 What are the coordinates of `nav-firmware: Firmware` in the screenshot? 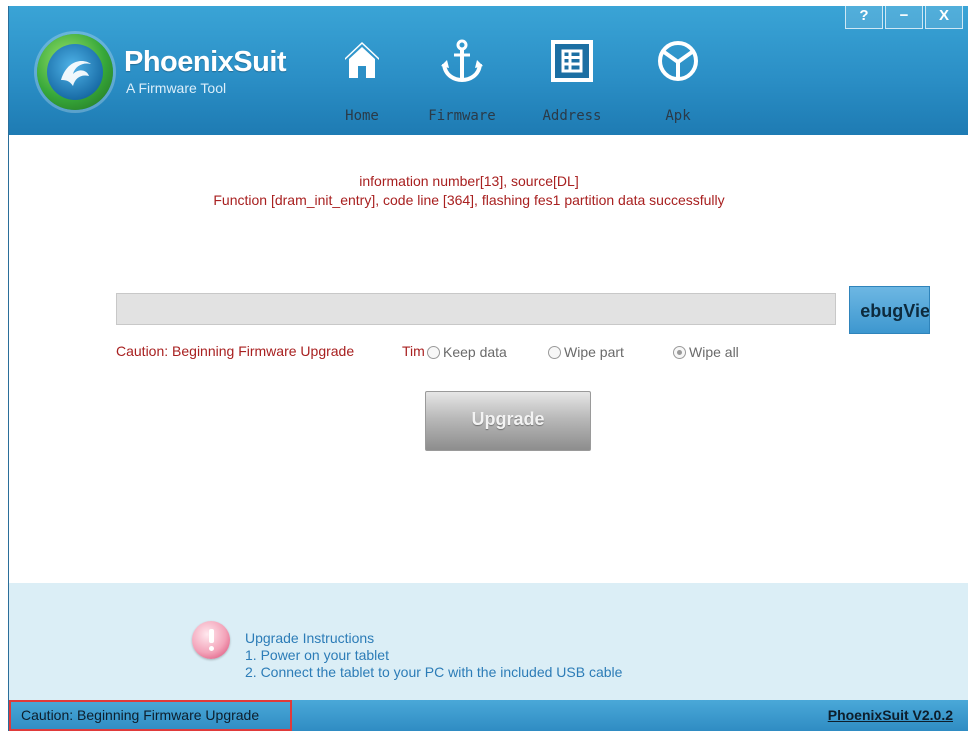 It's located at (462, 79).